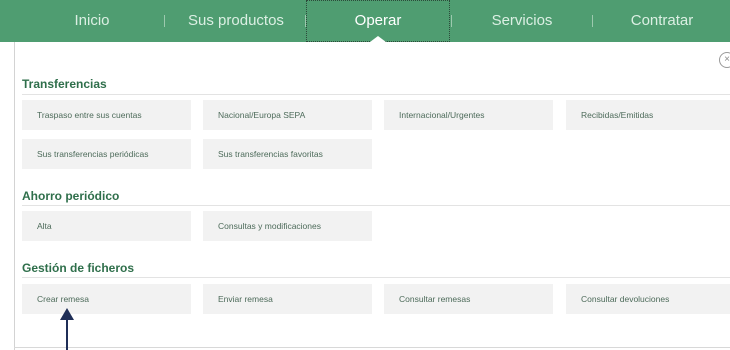 This screenshot has width=730, height=350. I want to click on nav-item-servicios: Servicios, so click(522, 21).